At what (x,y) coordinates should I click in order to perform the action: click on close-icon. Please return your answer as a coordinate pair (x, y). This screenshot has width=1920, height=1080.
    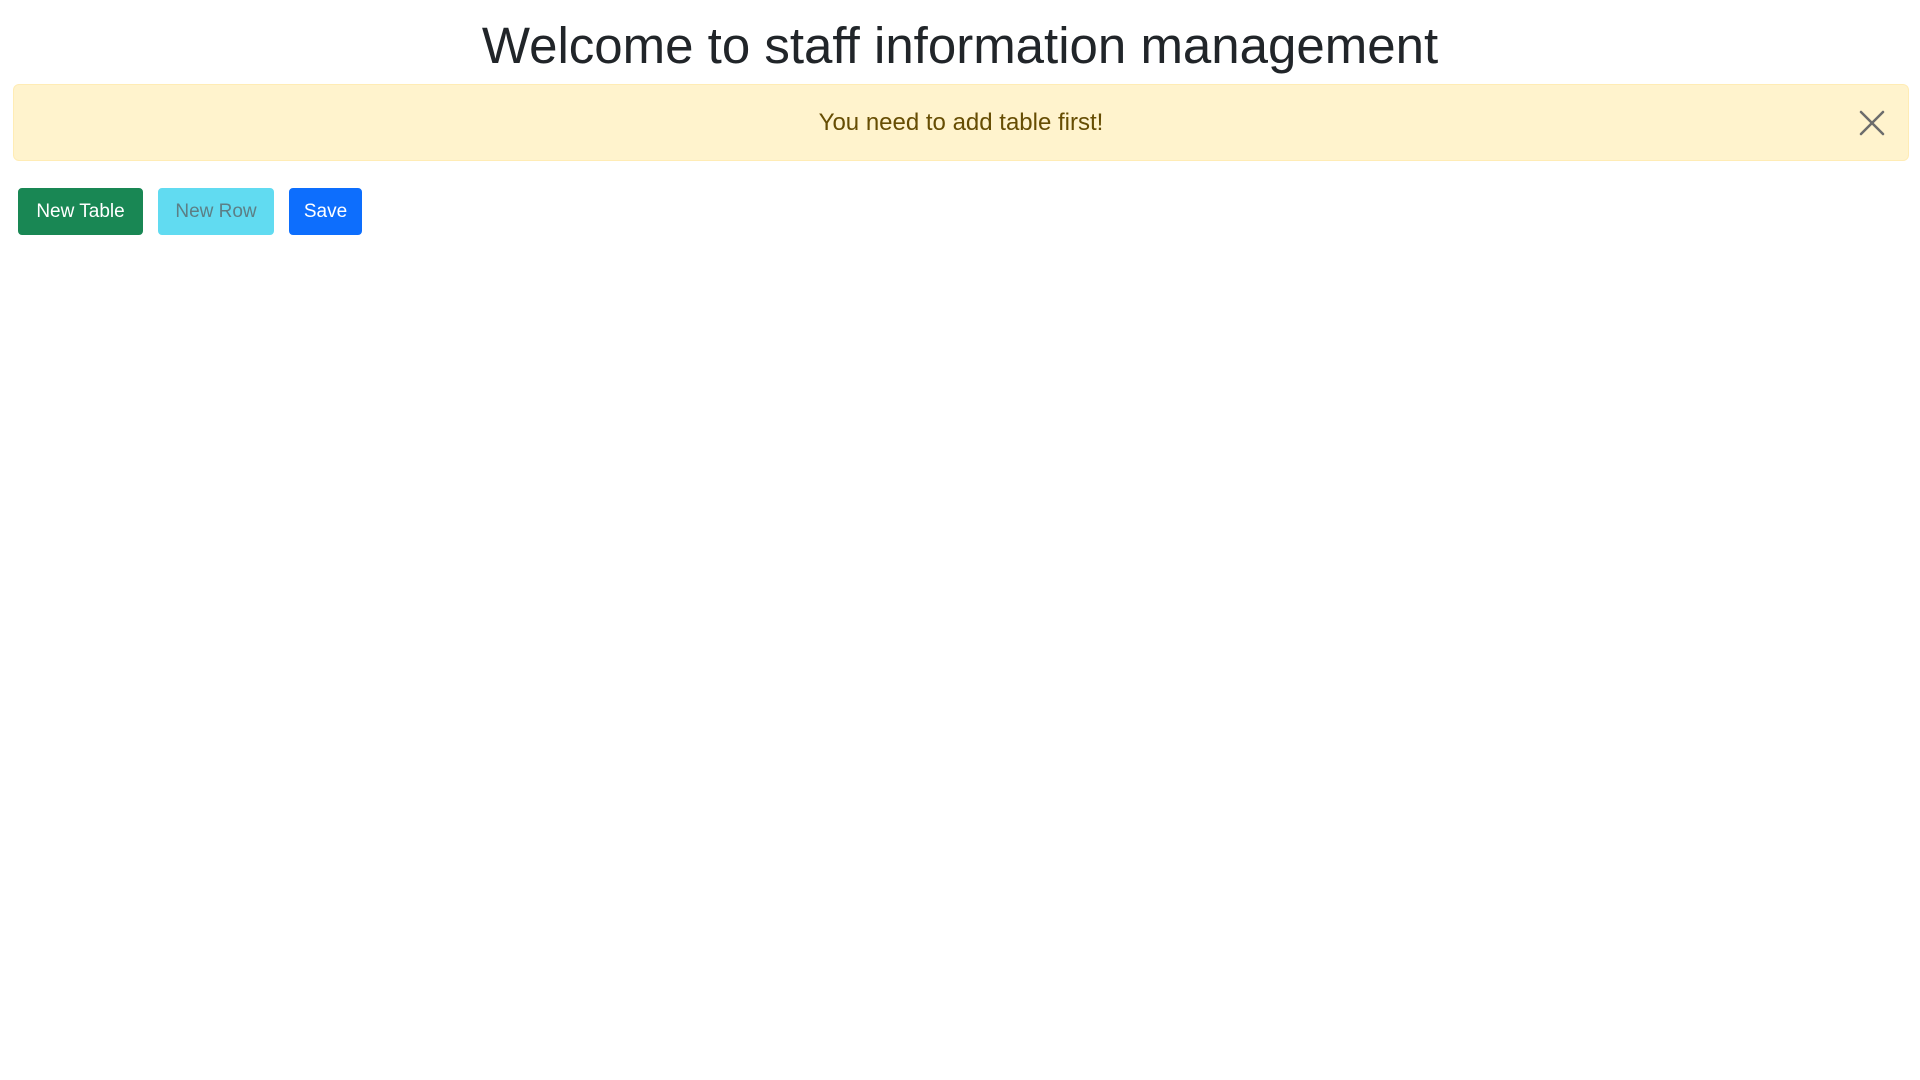
    Looking at the image, I should click on (1872, 122).